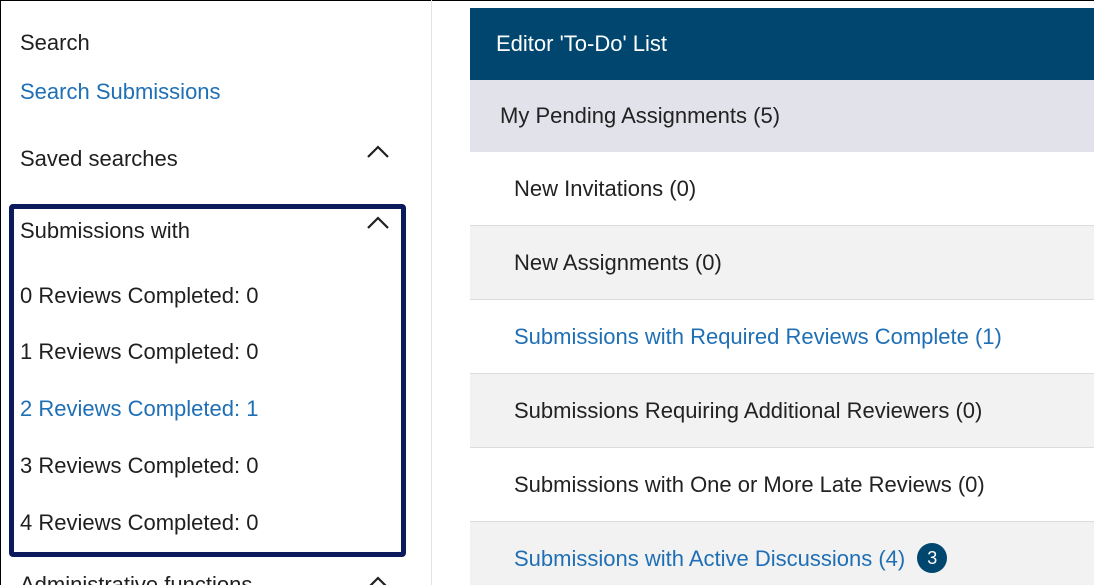 The image size is (1094, 585). What do you see at coordinates (378, 151) in the screenshot?
I see `saved-searches-chevron-up-icon` at bounding box center [378, 151].